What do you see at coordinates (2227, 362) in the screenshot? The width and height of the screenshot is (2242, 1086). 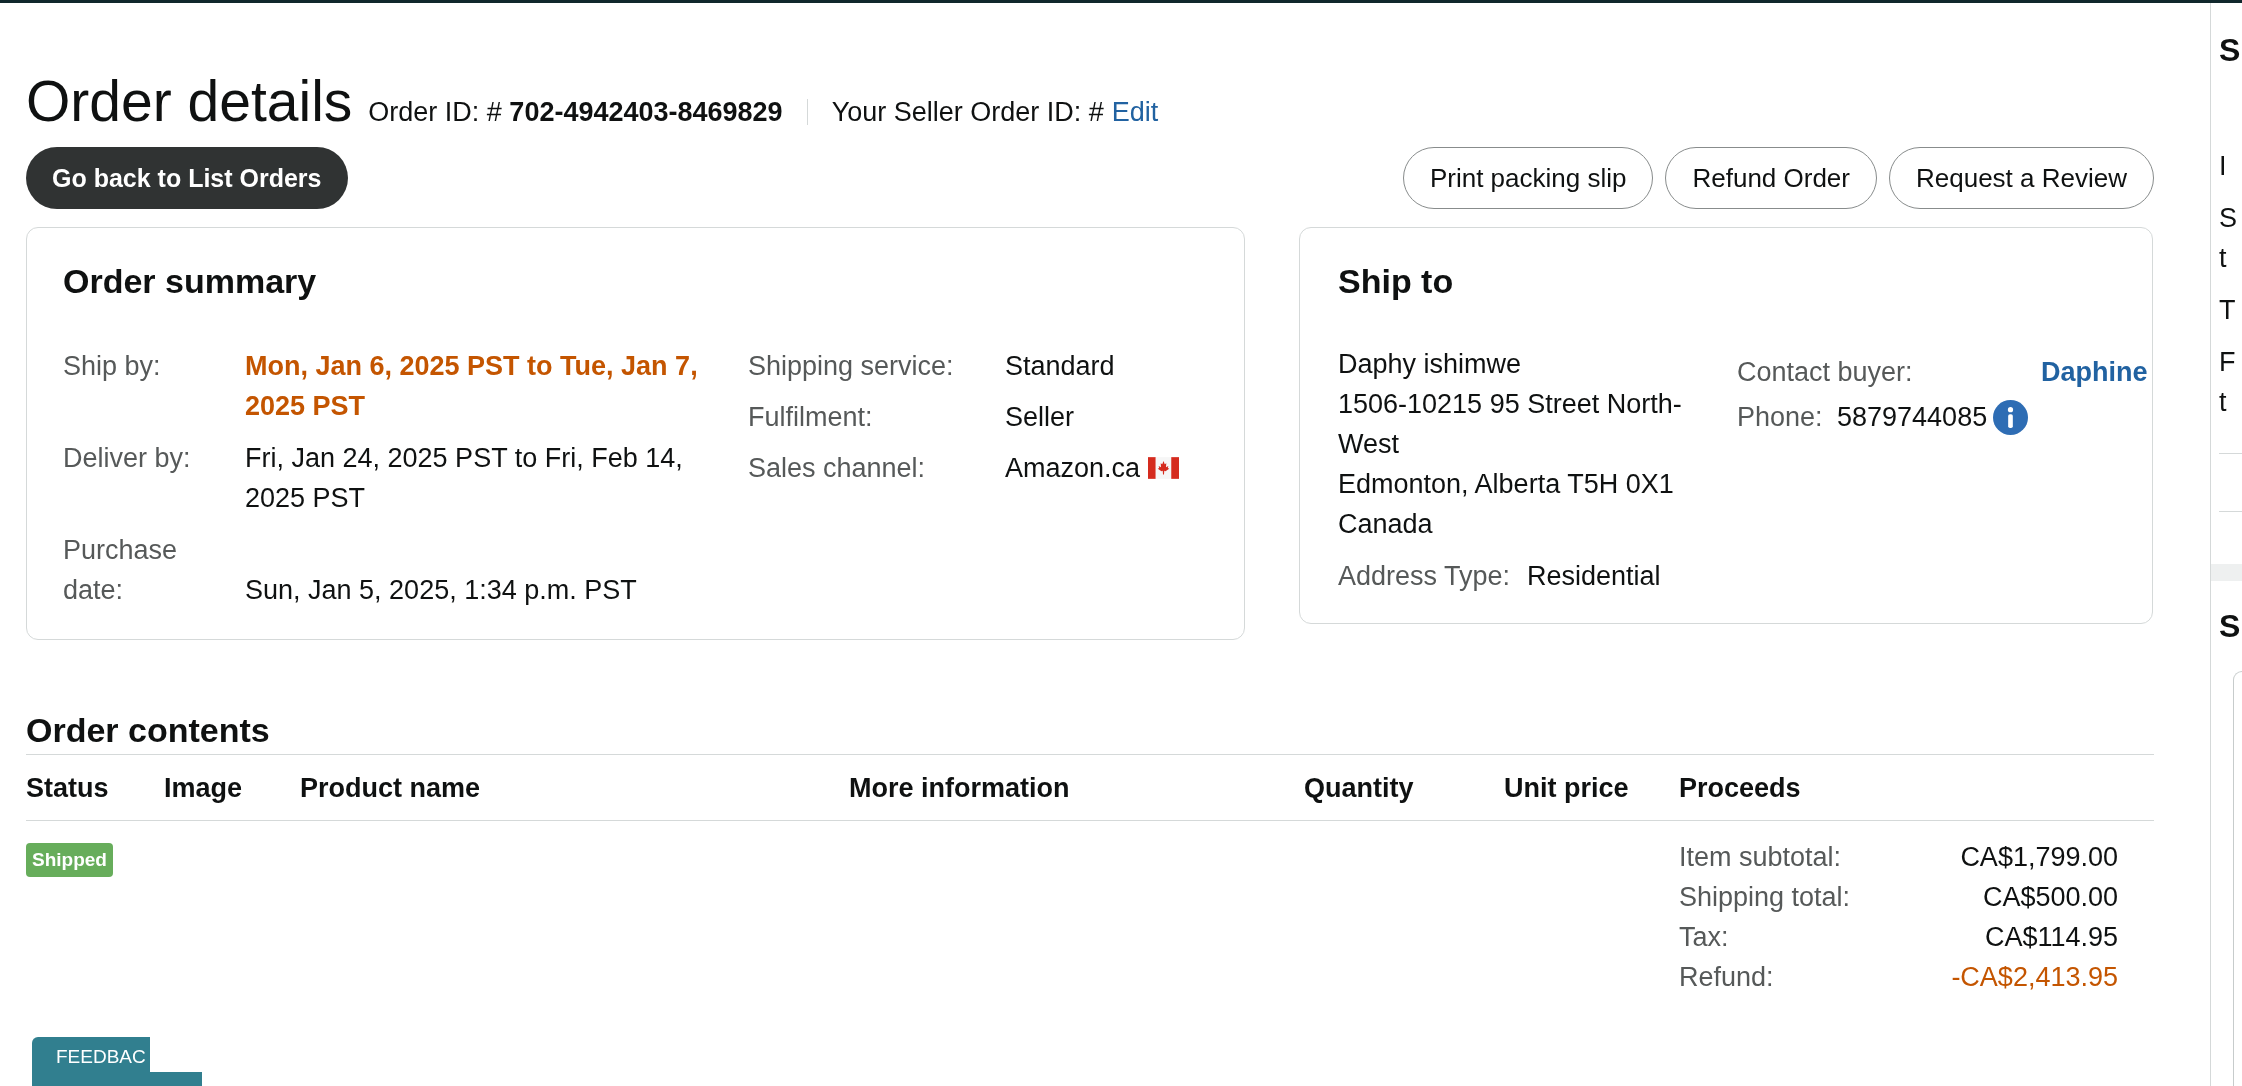 I see `panel-text: F` at bounding box center [2227, 362].